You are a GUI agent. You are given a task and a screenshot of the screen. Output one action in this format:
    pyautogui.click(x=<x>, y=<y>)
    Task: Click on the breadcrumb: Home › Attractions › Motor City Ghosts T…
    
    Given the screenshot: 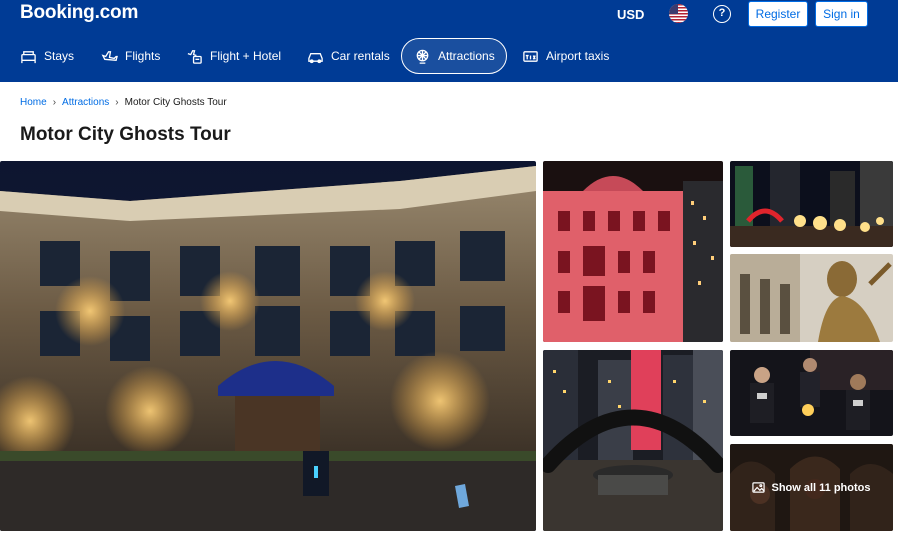 What is the action you would take?
    pyautogui.click(x=123, y=102)
    